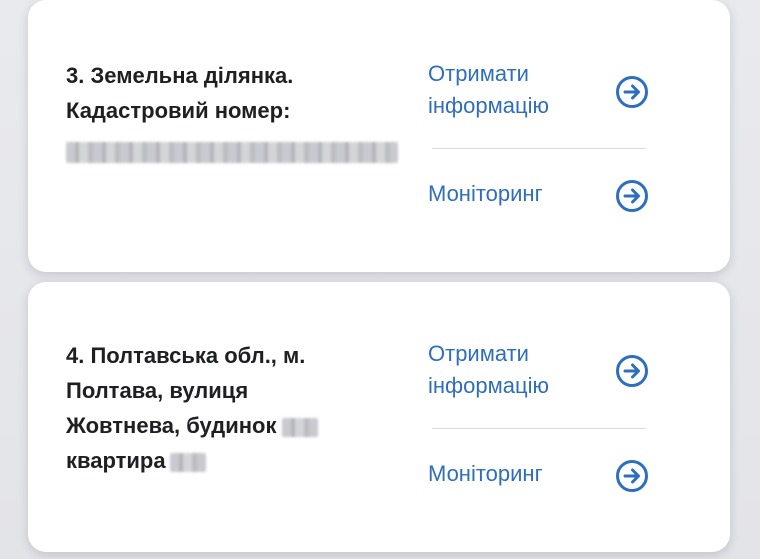  I want to click on property-title-line: 4. Полтавська обл., м., so click(186, 355).